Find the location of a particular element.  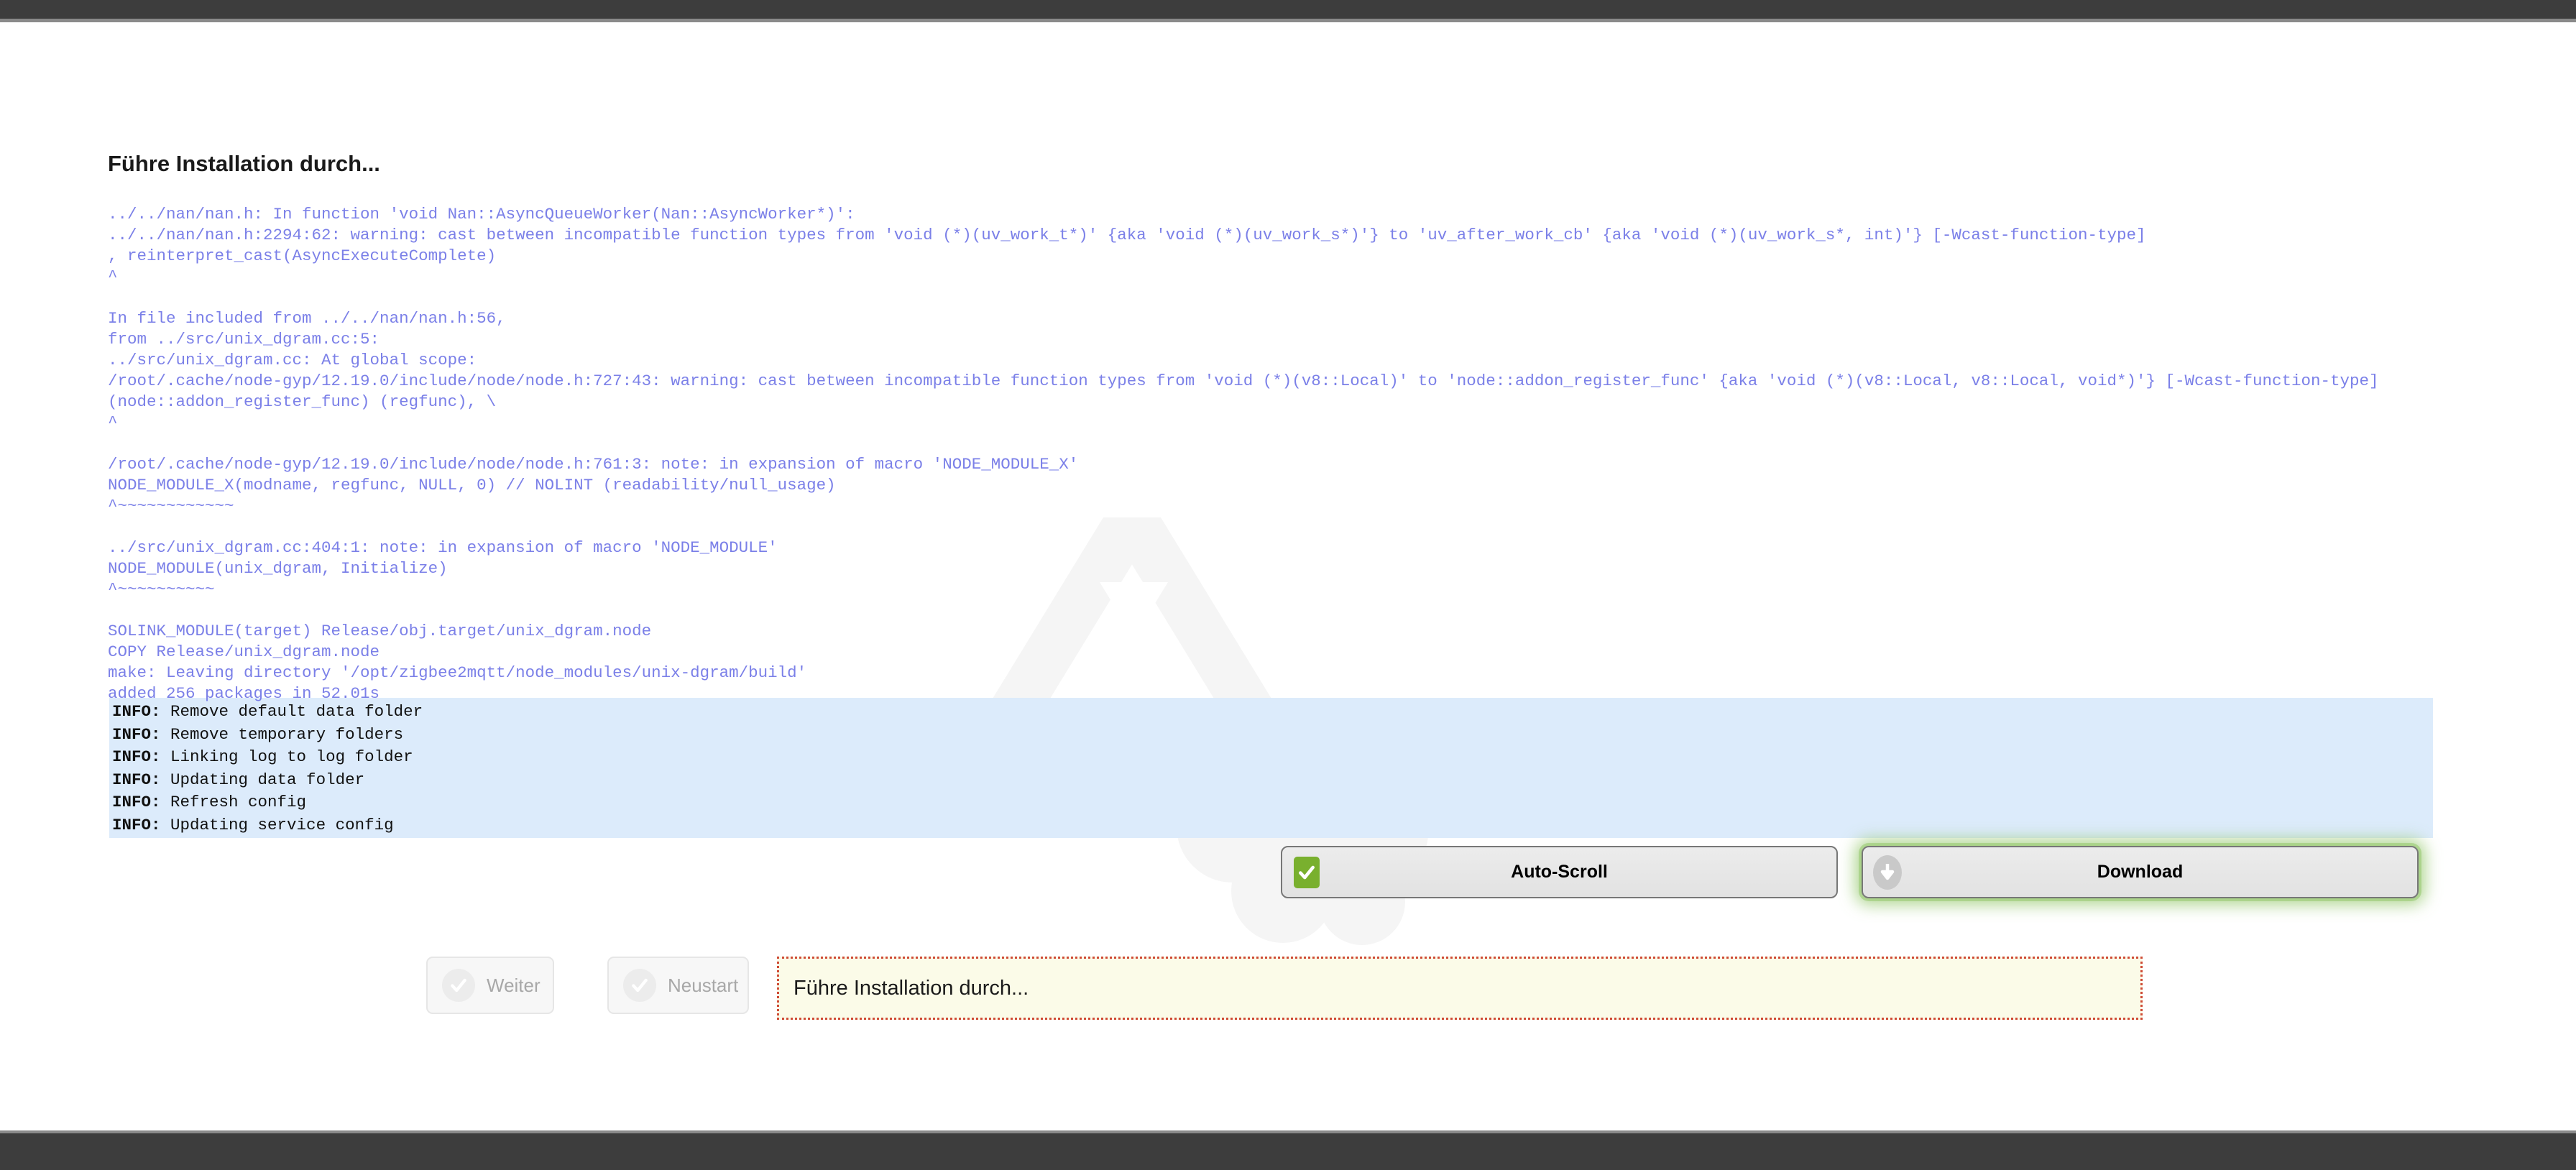

auto-scroll-label: Auto-Scroll is located at coordinates (1559, 872).